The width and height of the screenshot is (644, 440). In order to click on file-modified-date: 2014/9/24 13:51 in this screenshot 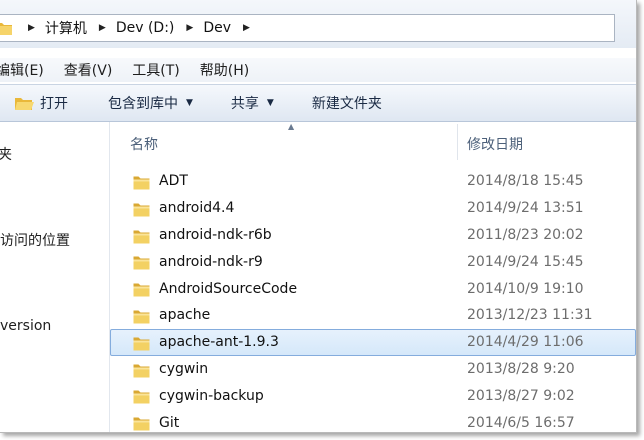, I will do `click(525, 208)`.